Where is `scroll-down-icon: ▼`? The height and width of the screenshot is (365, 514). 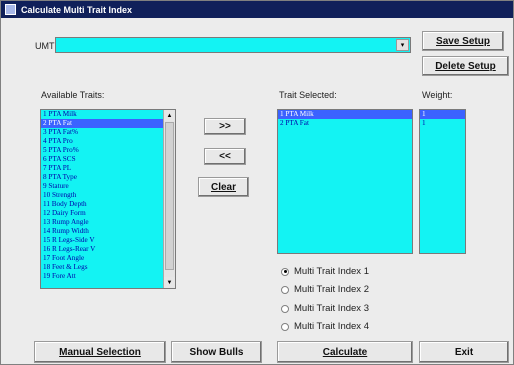
scroll-down-icon: ▼ is located at coordinates (169, 282).